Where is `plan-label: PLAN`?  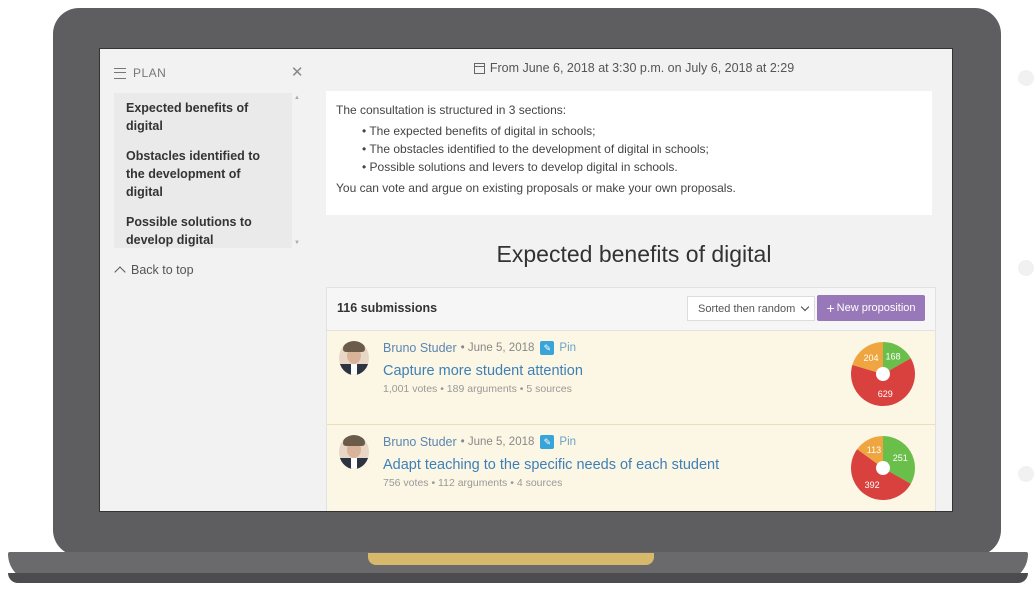
plan-label: PLAN is located at coordinates (150, 73).